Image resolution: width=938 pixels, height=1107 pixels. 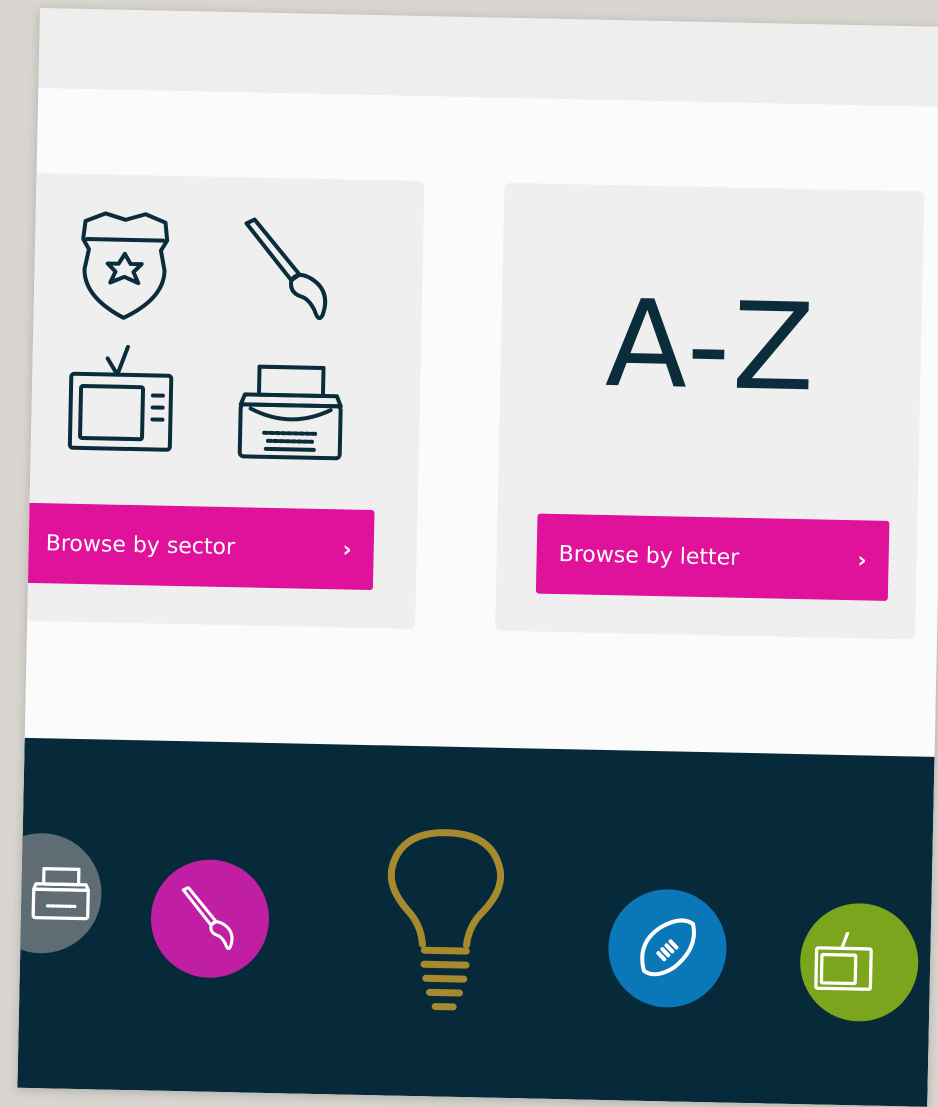 I want to click on sector-icon-grid, so click(x=216, y=337).